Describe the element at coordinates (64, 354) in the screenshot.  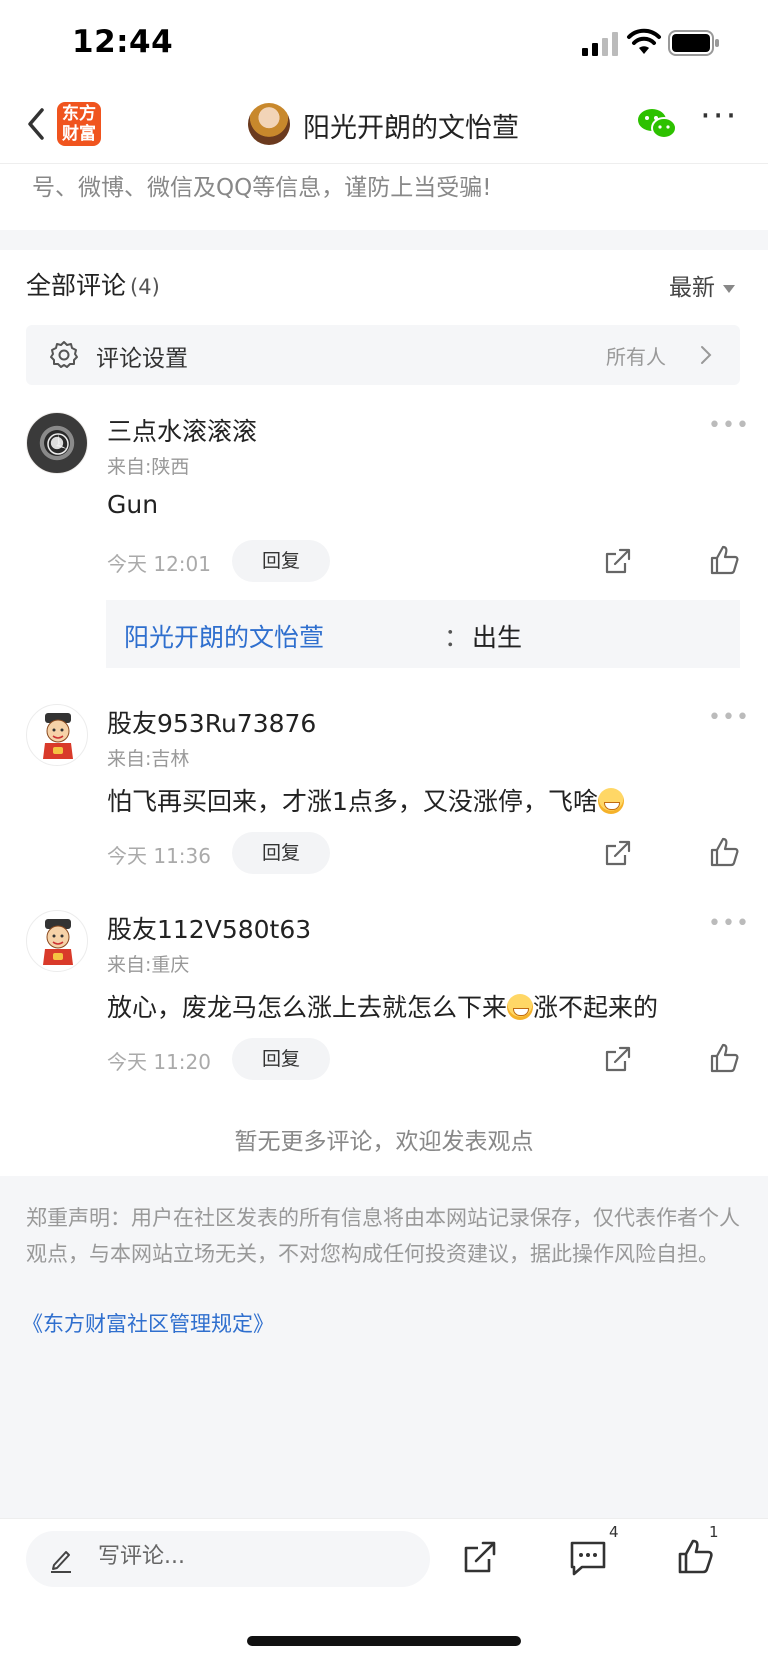
I see `gear-icon` at that location.